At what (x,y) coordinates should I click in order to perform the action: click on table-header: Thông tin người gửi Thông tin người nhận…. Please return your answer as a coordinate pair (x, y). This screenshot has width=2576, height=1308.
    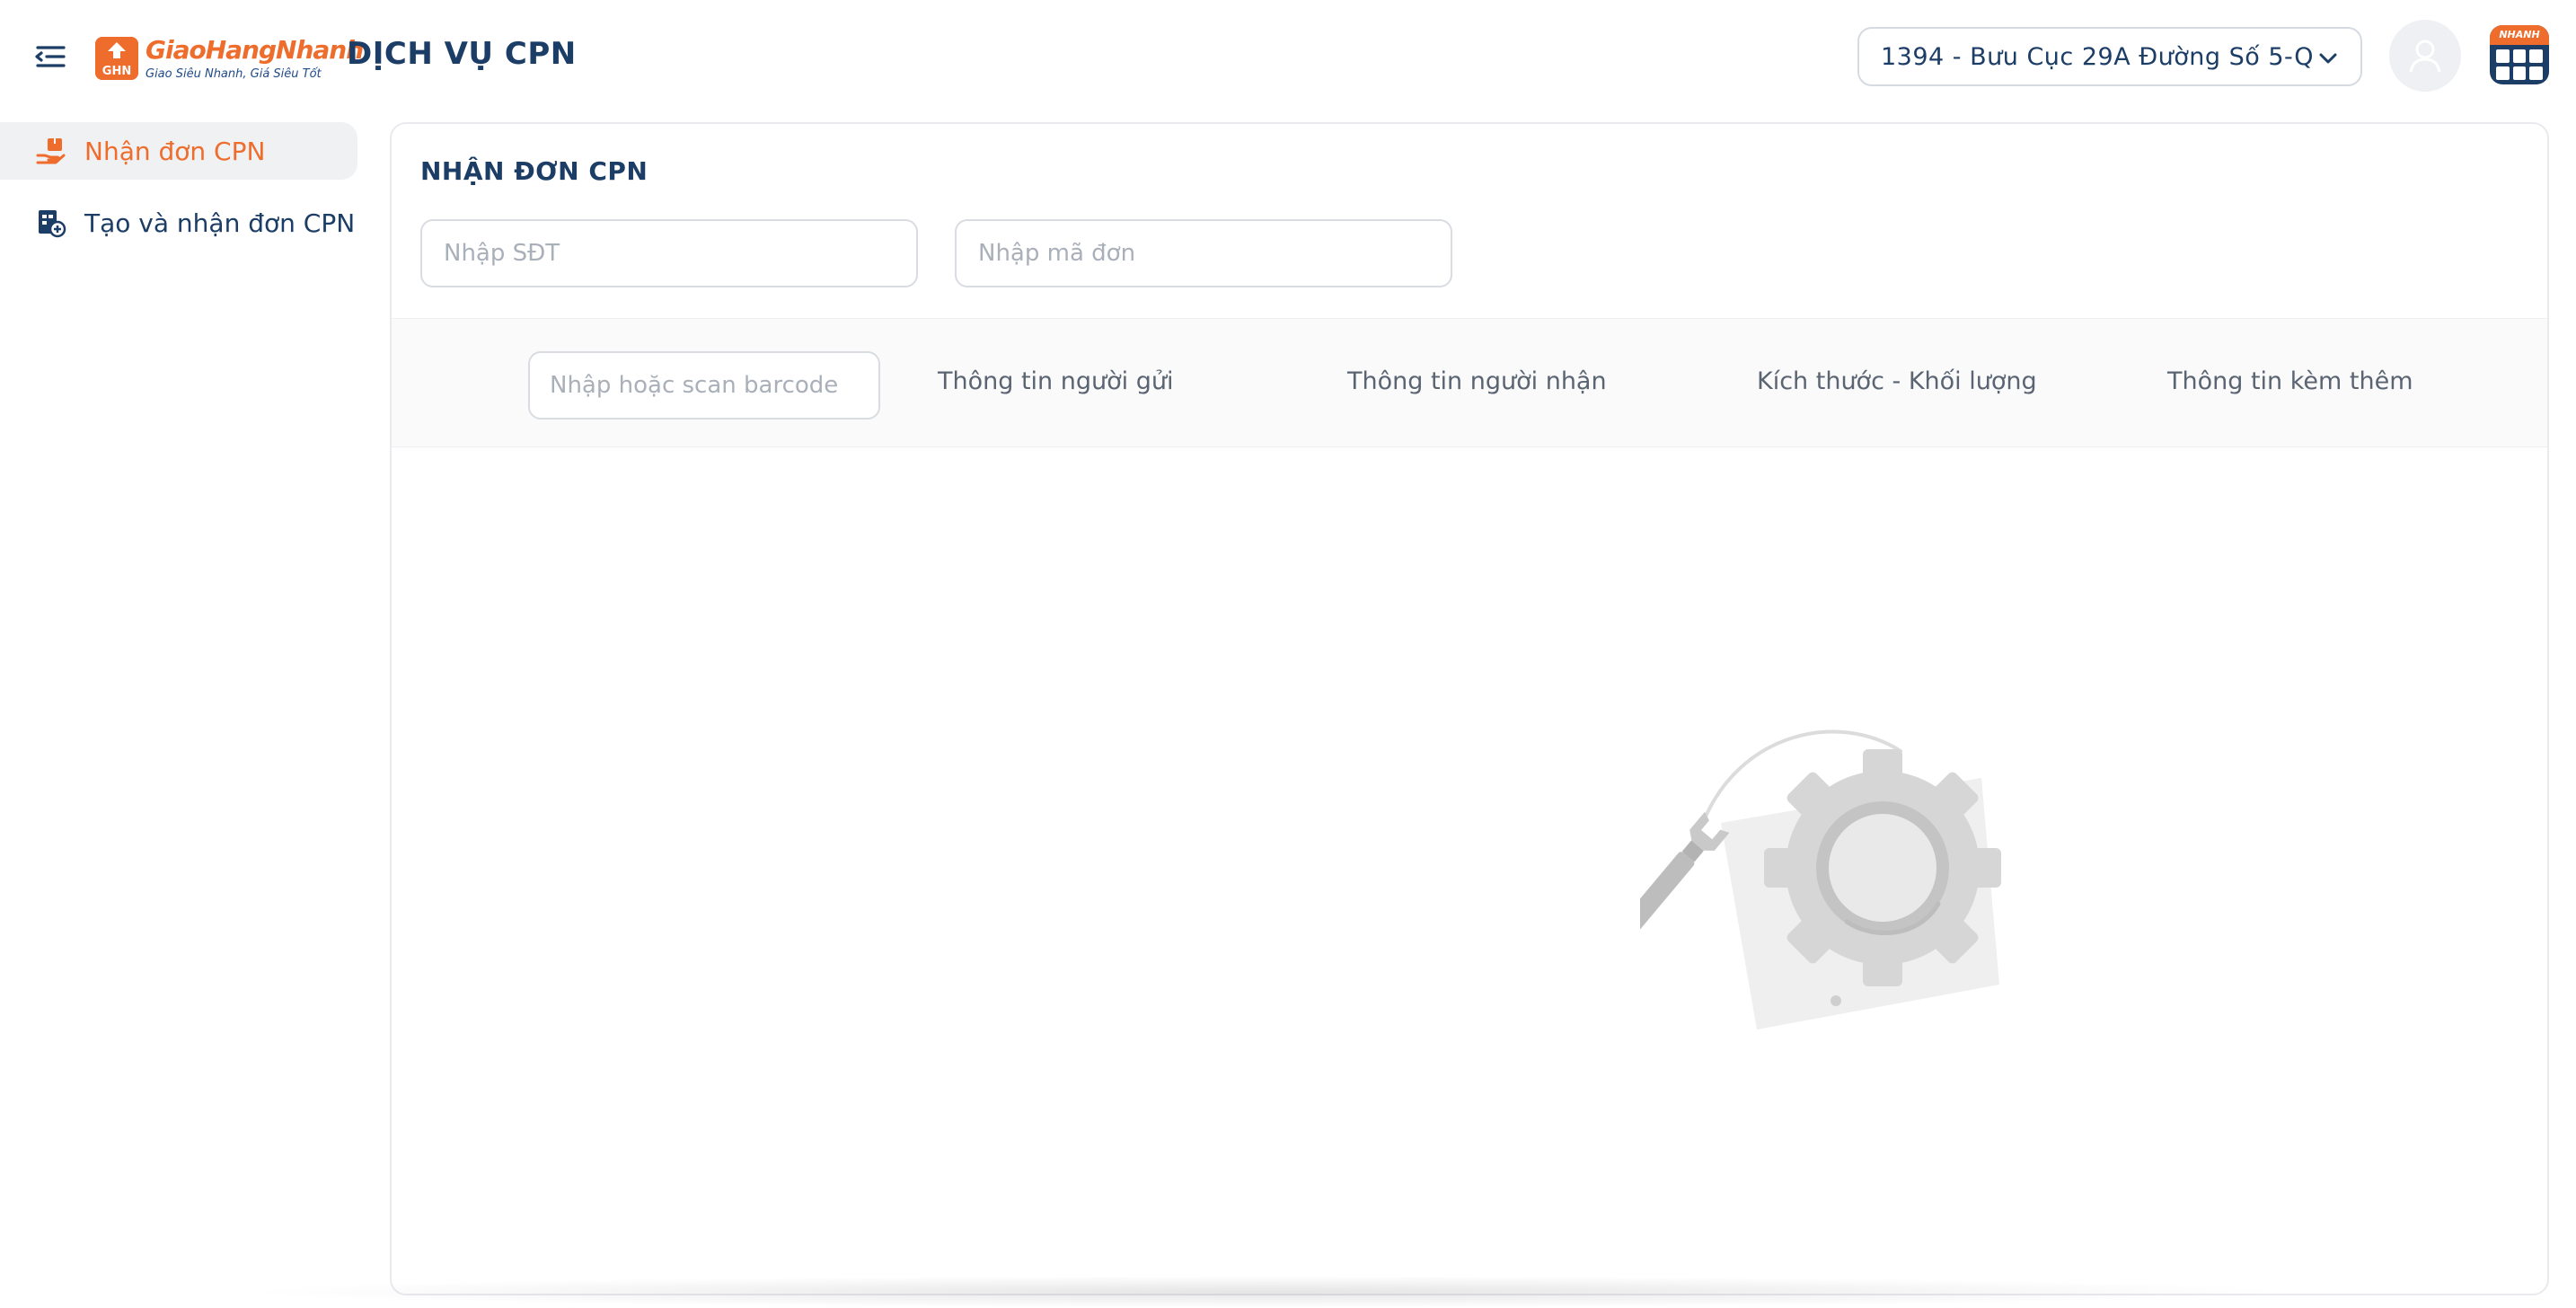
    Looking at the image, I should click on (1469, 382).